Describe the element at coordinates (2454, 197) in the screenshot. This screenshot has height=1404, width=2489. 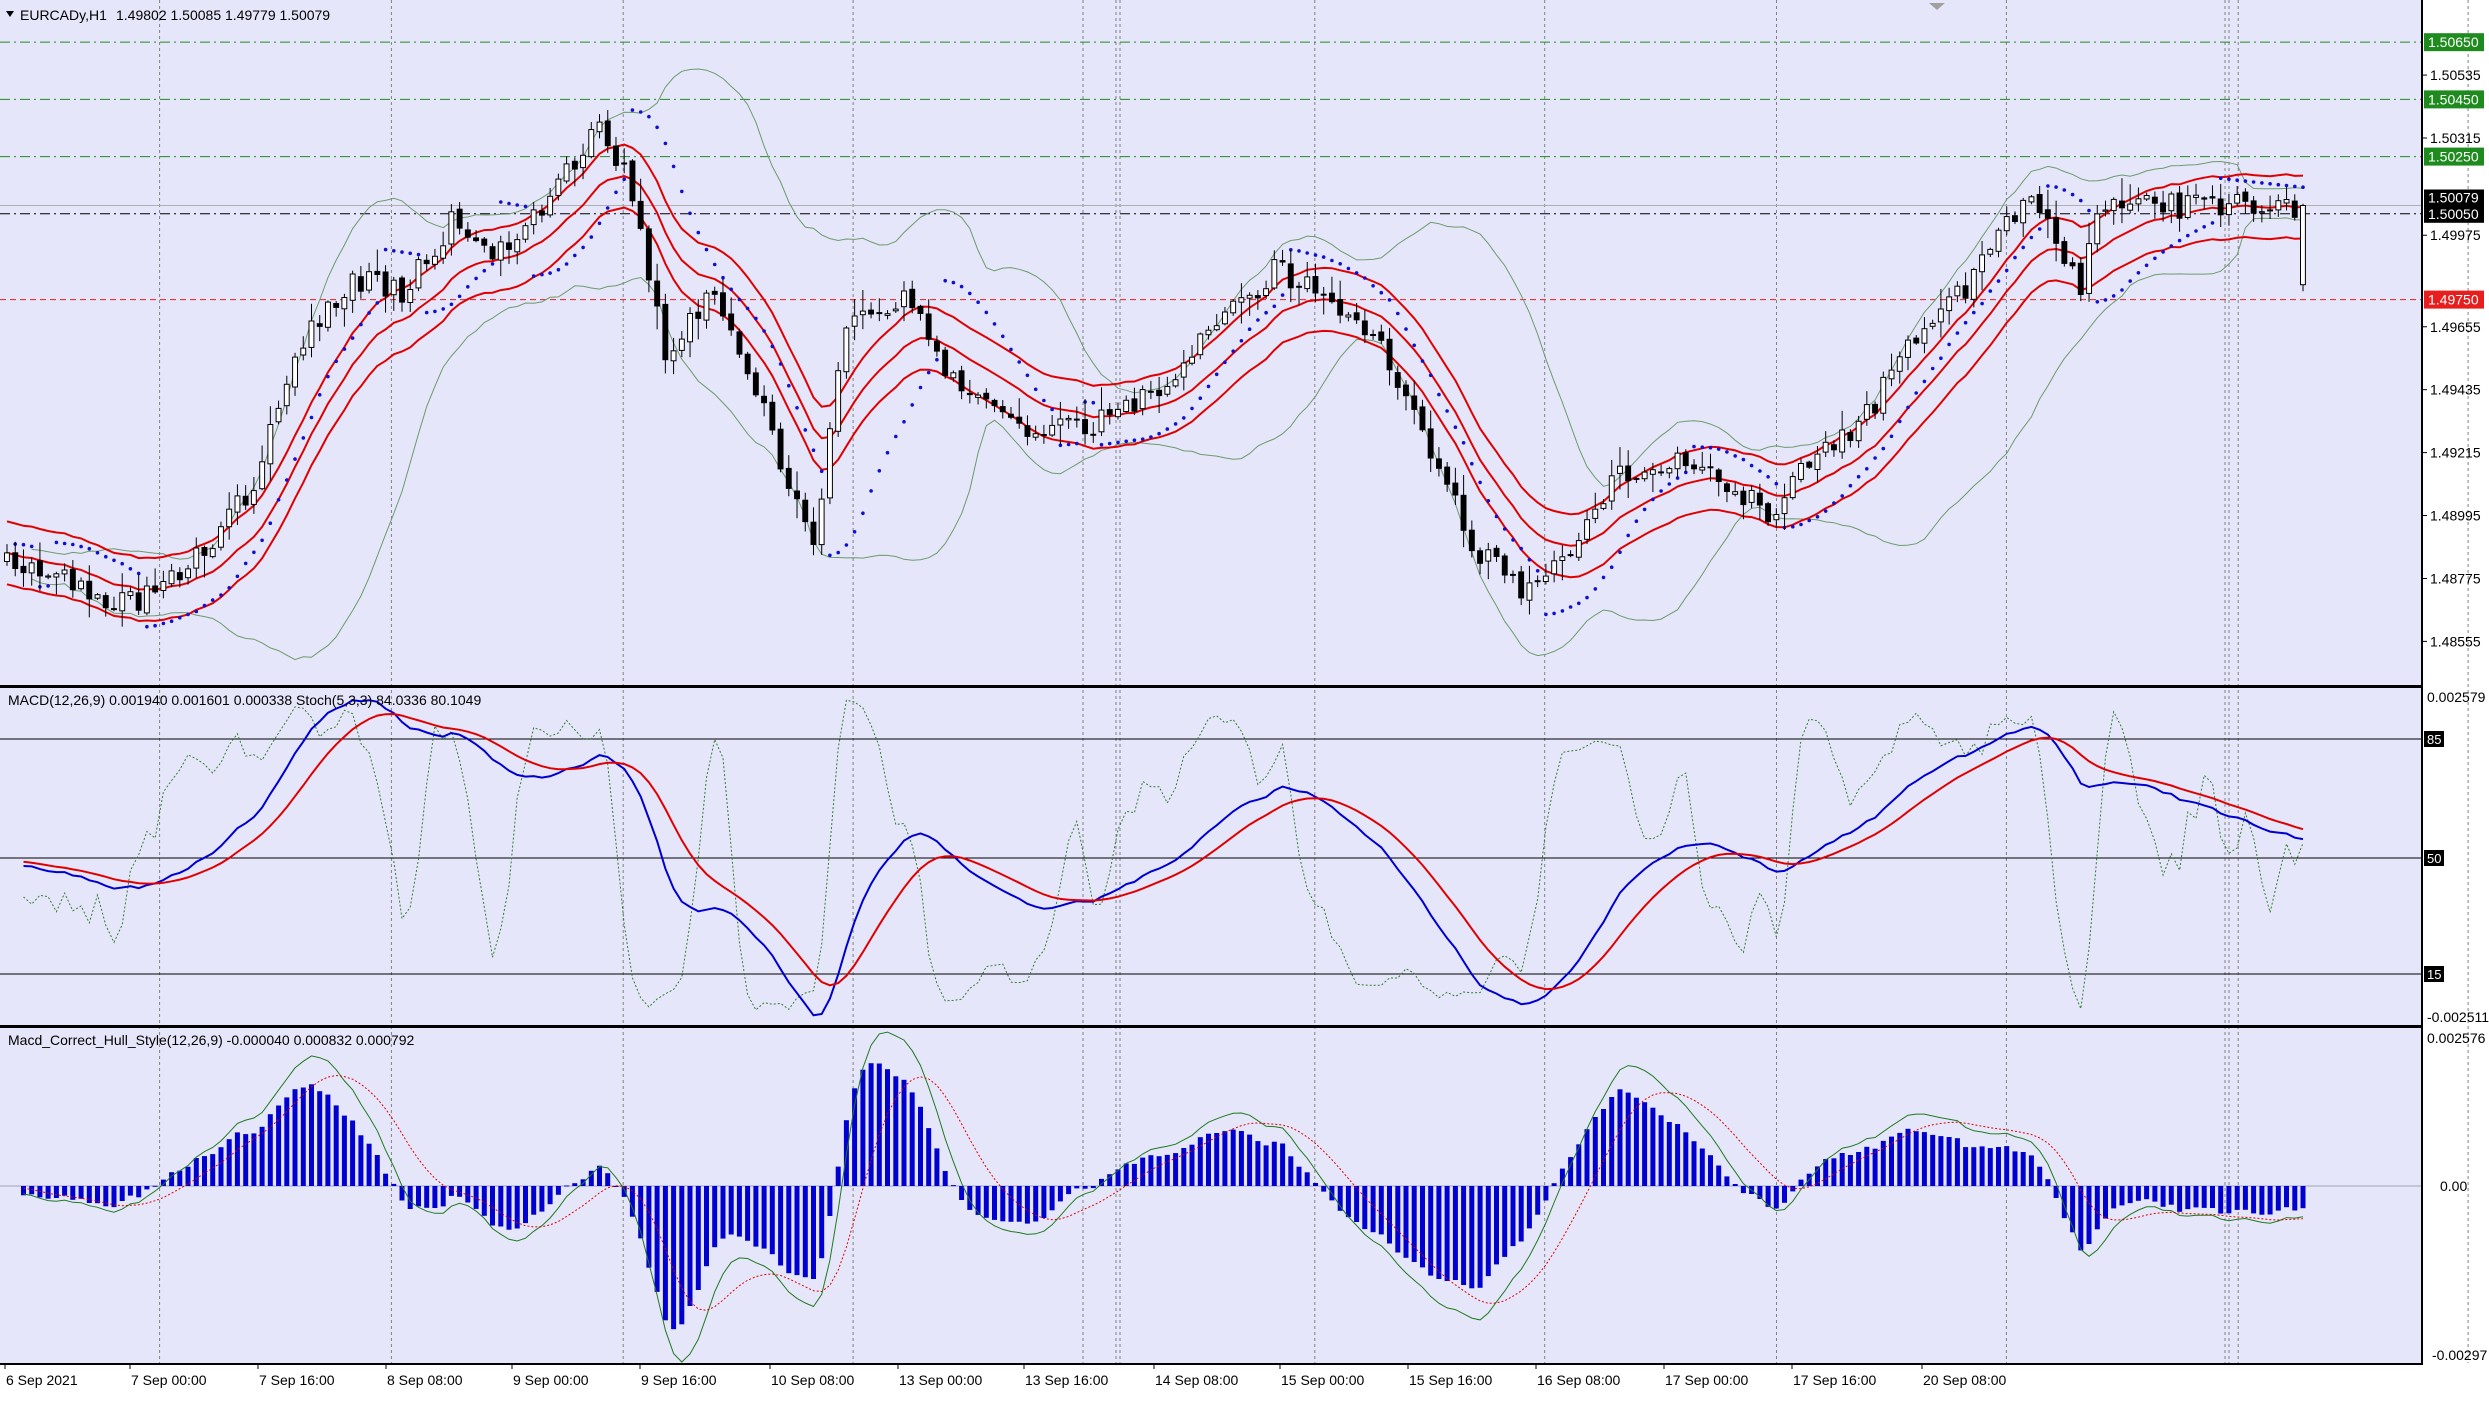
I see `current-price-tag: 1.50079` at that location.